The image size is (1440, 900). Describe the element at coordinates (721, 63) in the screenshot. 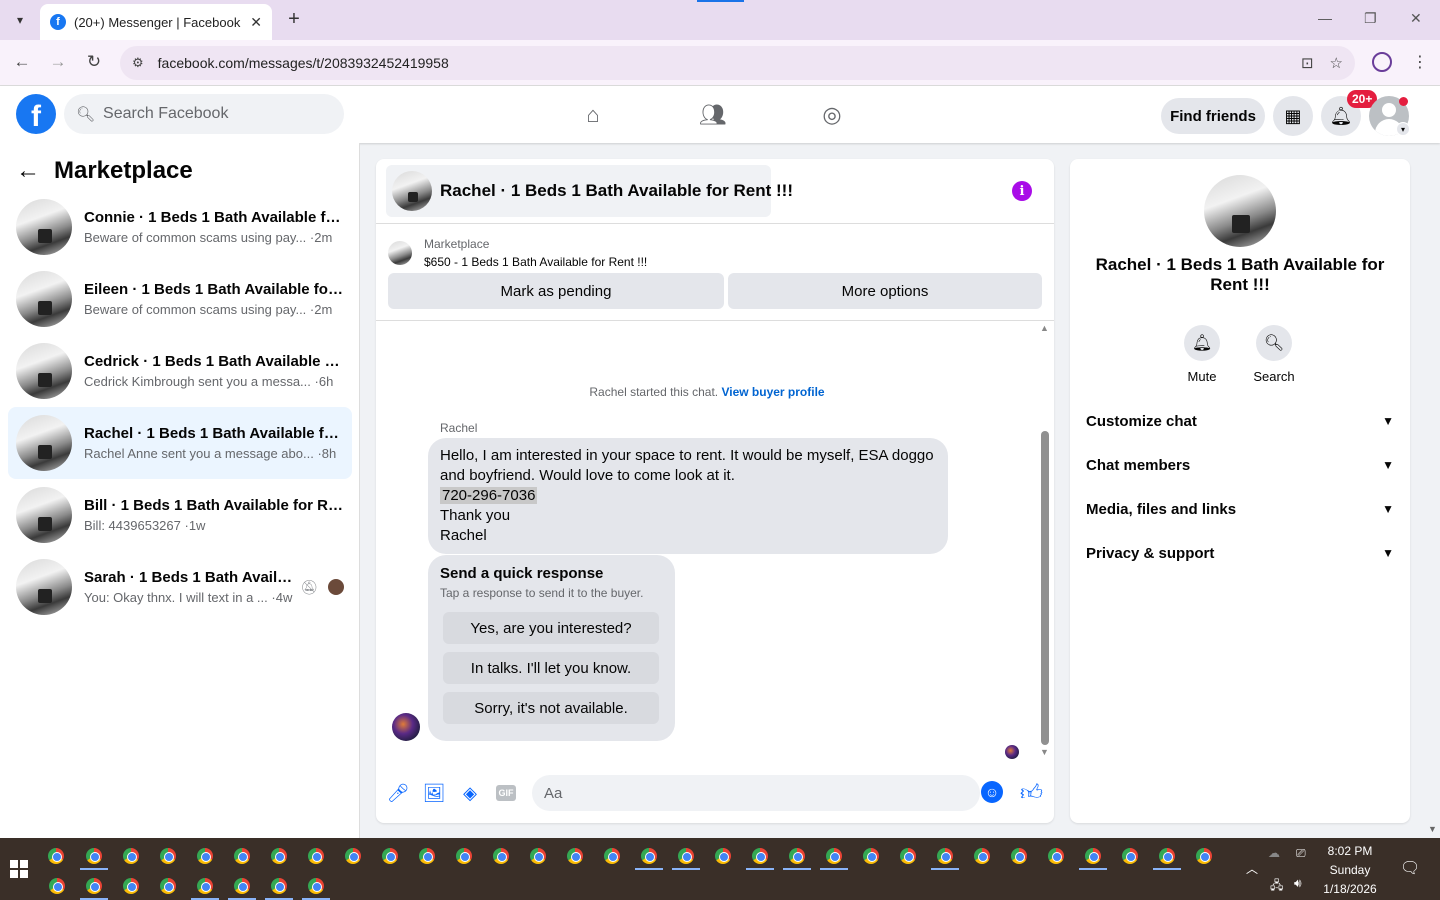

I see `url-text: facebook.com/messages/t/2083932452419958` at that location.